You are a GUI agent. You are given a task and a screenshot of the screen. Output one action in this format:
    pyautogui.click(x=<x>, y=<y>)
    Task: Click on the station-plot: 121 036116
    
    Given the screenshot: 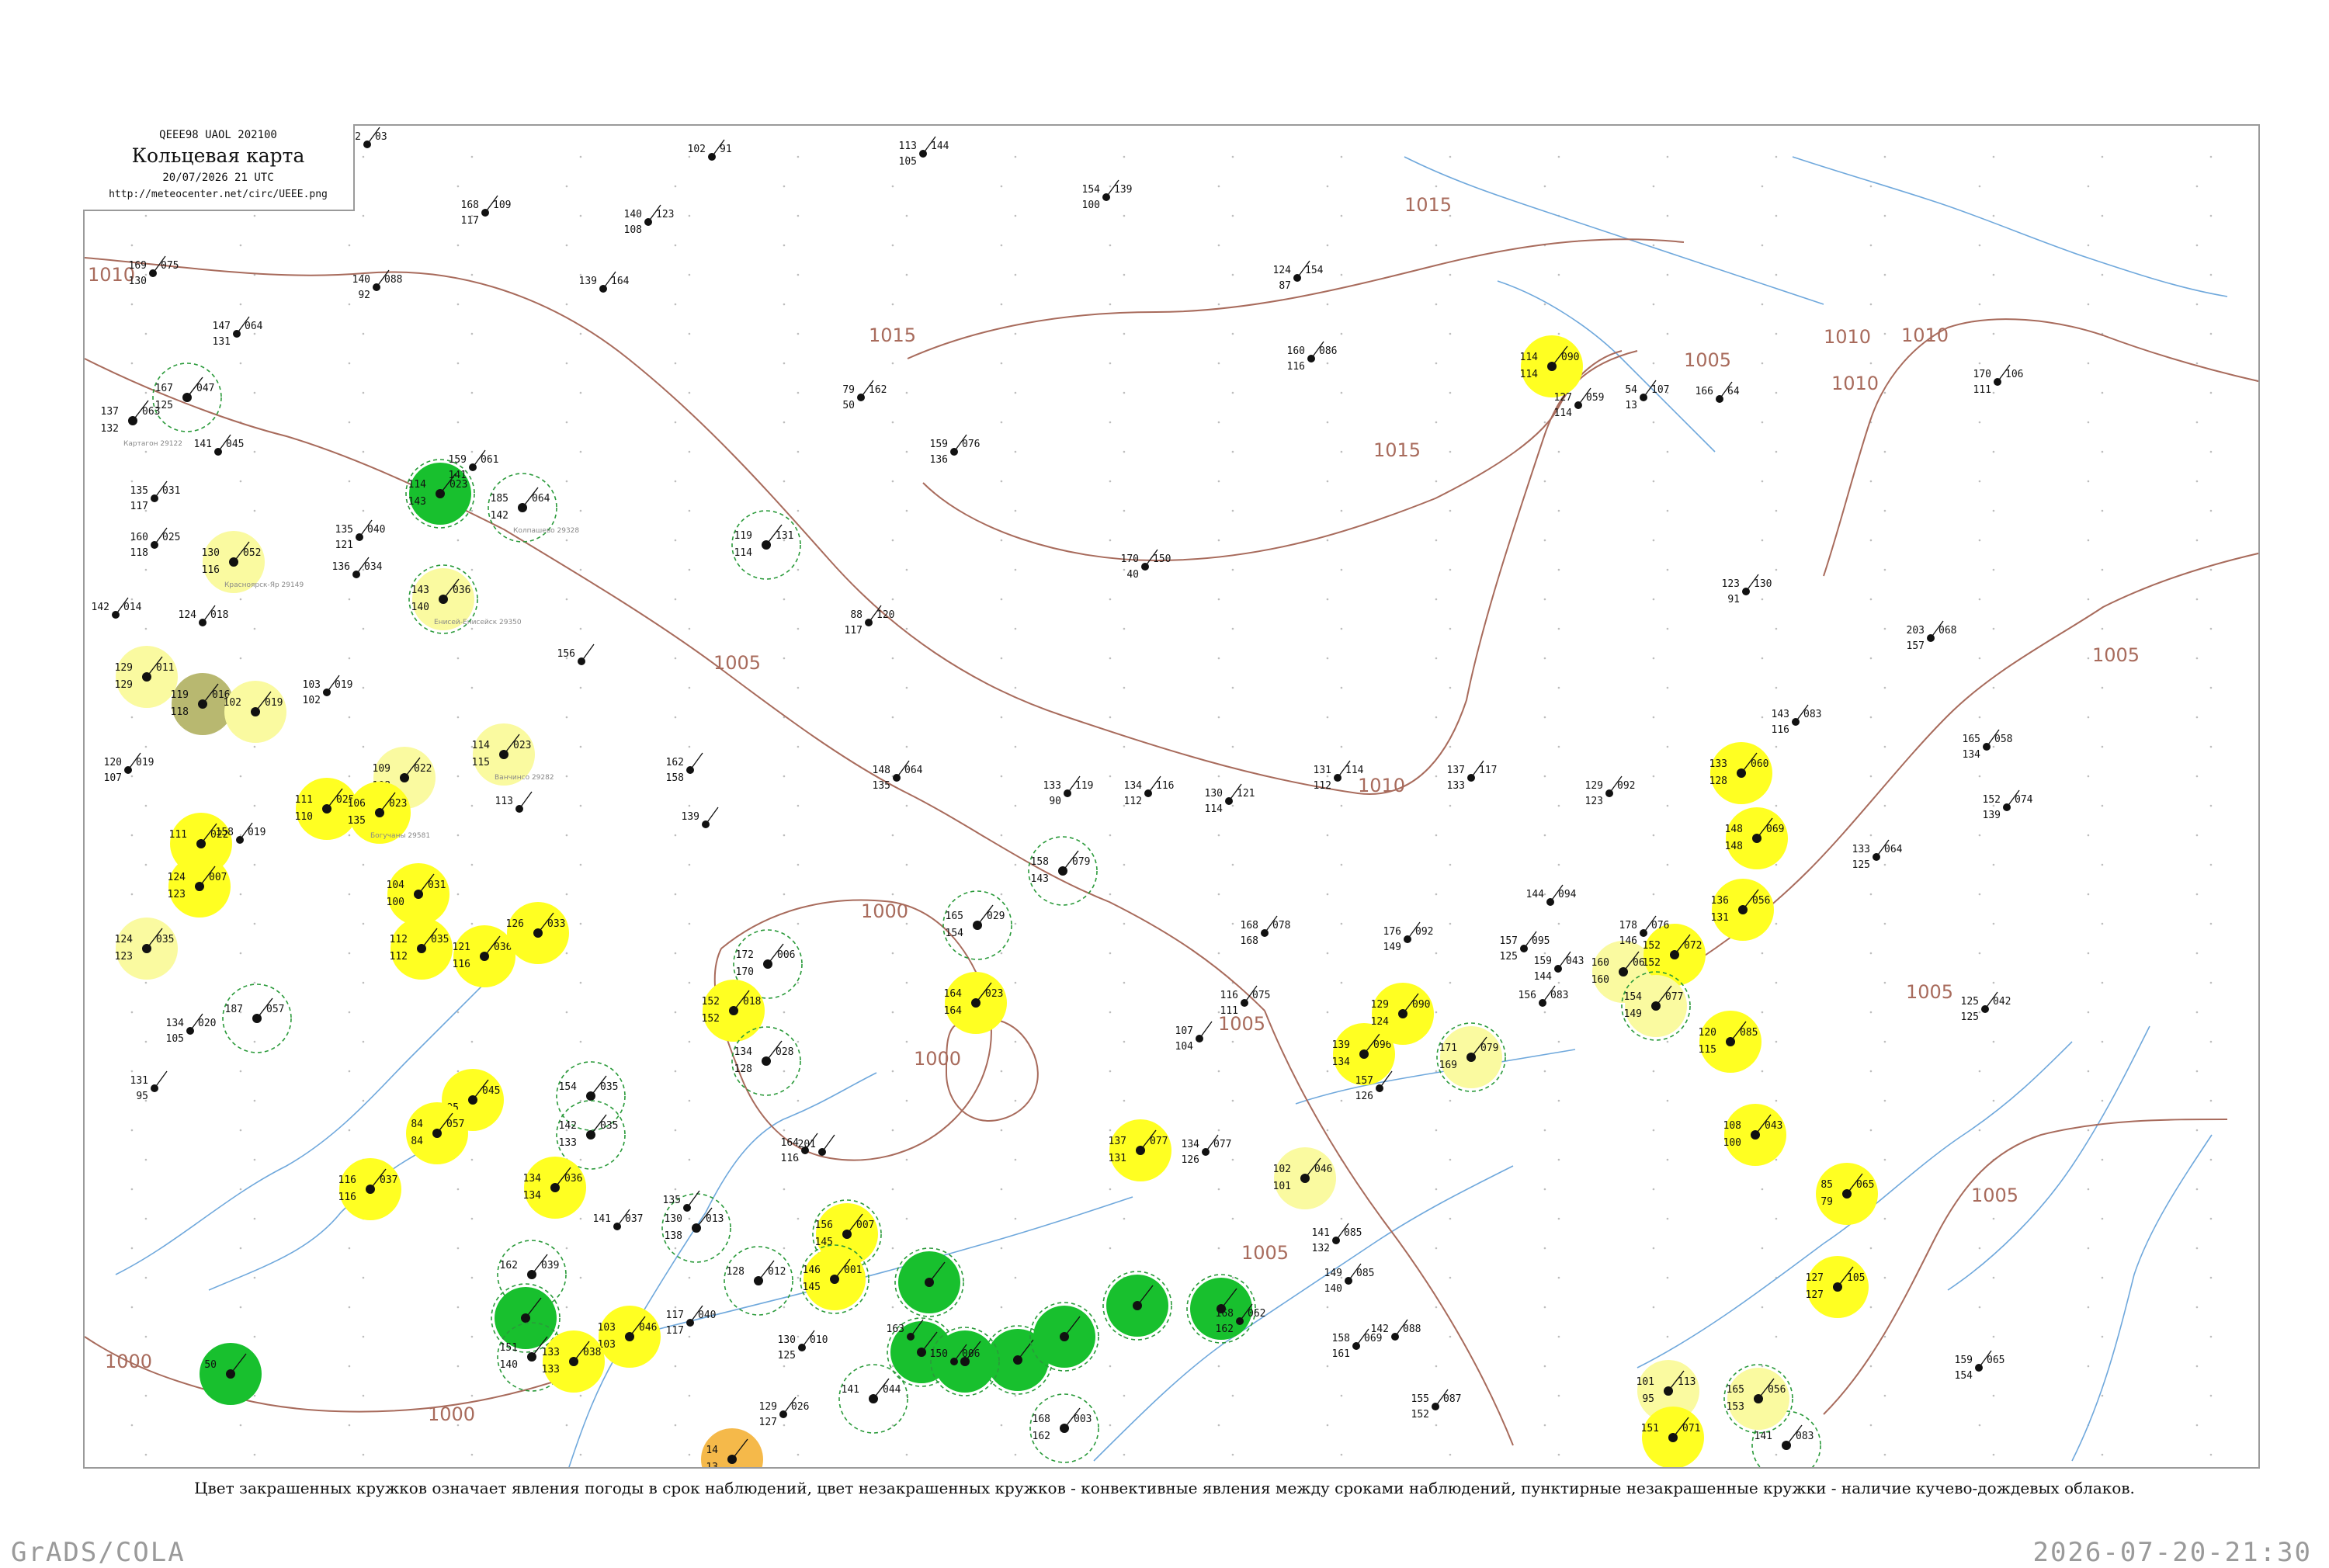 What is the action you would take?
    pyautogui.click(x=484, y=956)
    